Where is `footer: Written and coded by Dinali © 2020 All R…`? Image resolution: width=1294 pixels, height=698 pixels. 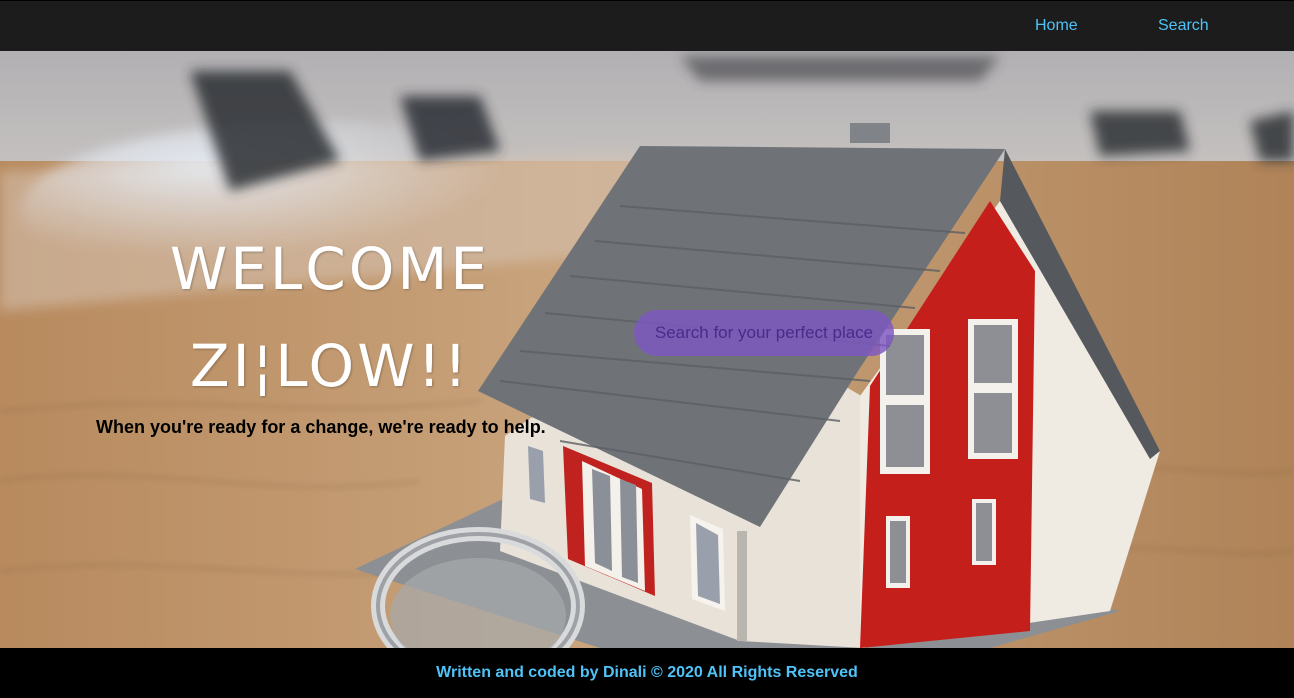 footer: Written and coded by Dinali © 2020 All R… is located at coordinates (647, 673).